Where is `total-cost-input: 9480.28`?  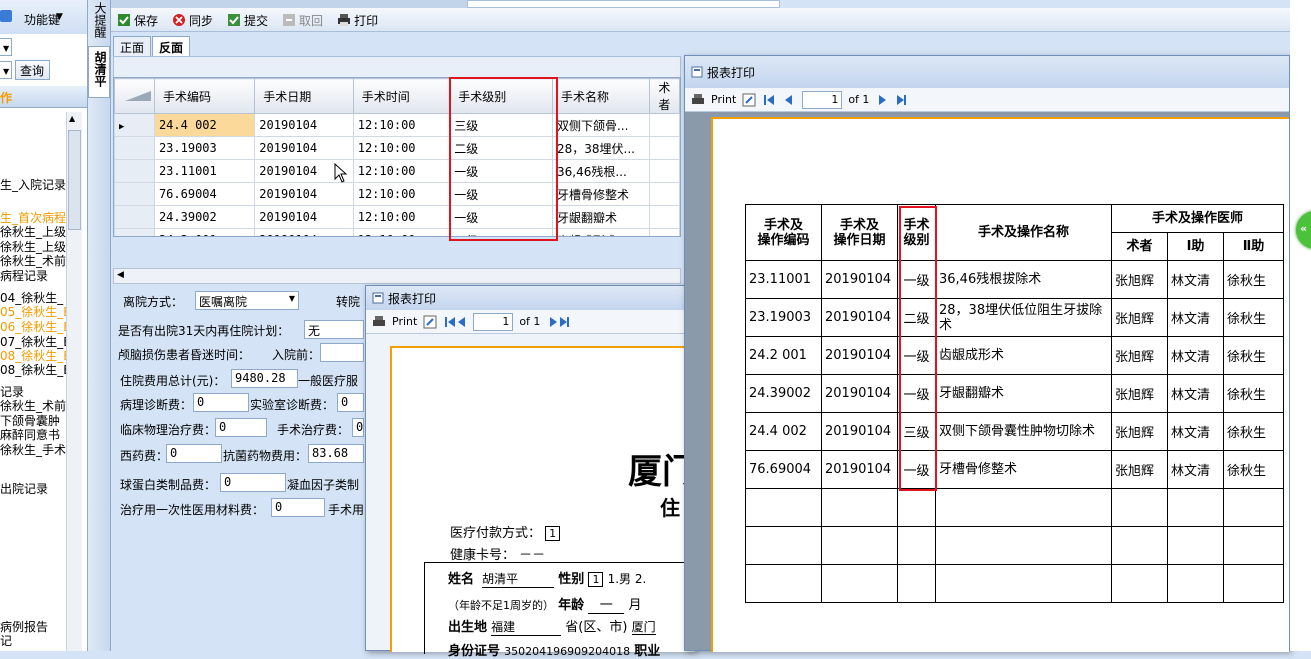 total-cost-input: 9480.28 is located at coordinates (264, 378).